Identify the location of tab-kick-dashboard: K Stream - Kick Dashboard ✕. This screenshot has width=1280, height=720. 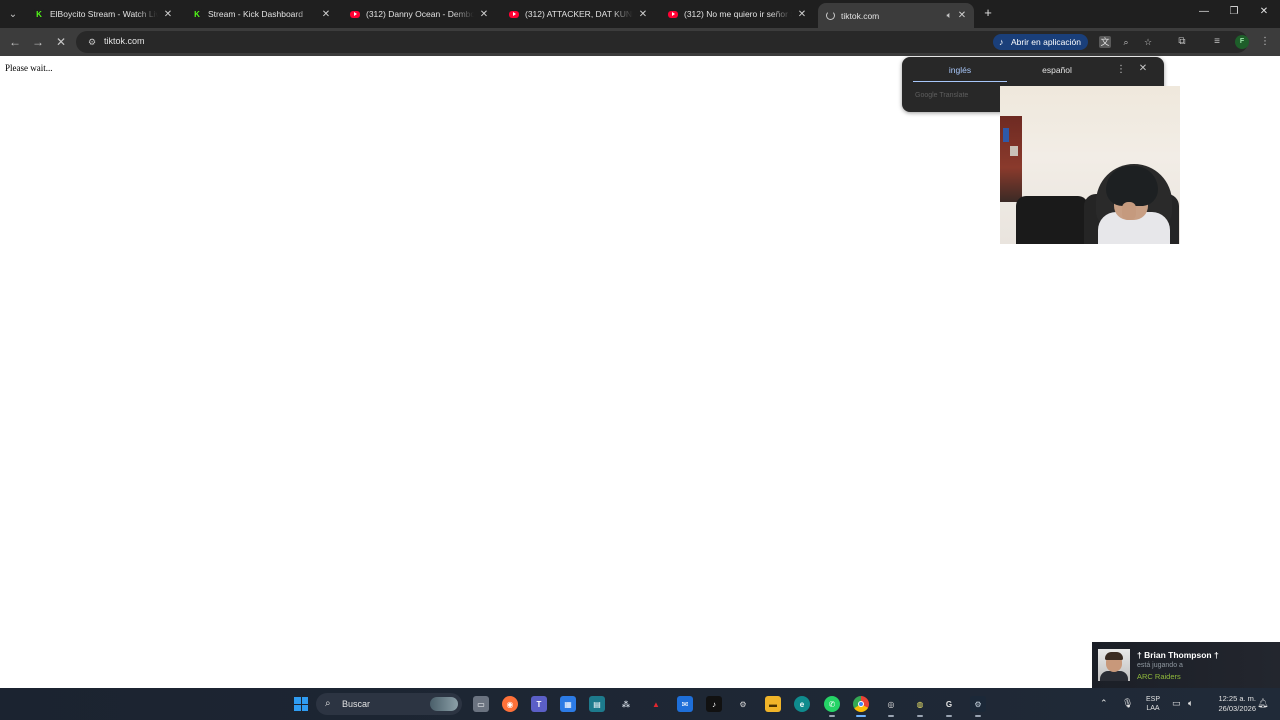
(261, 14).